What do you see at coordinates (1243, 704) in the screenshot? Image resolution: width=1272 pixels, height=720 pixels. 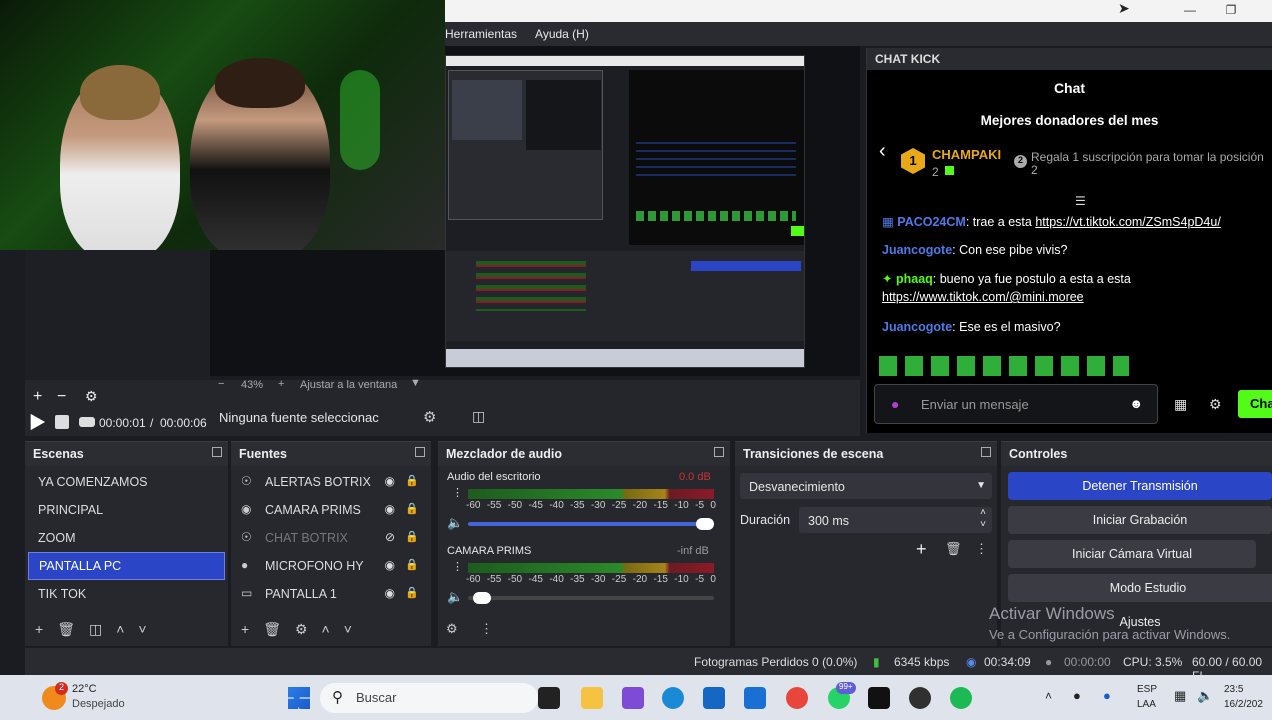 I see `clock-date: 16/2/202` at bounding box center [1243, 704].